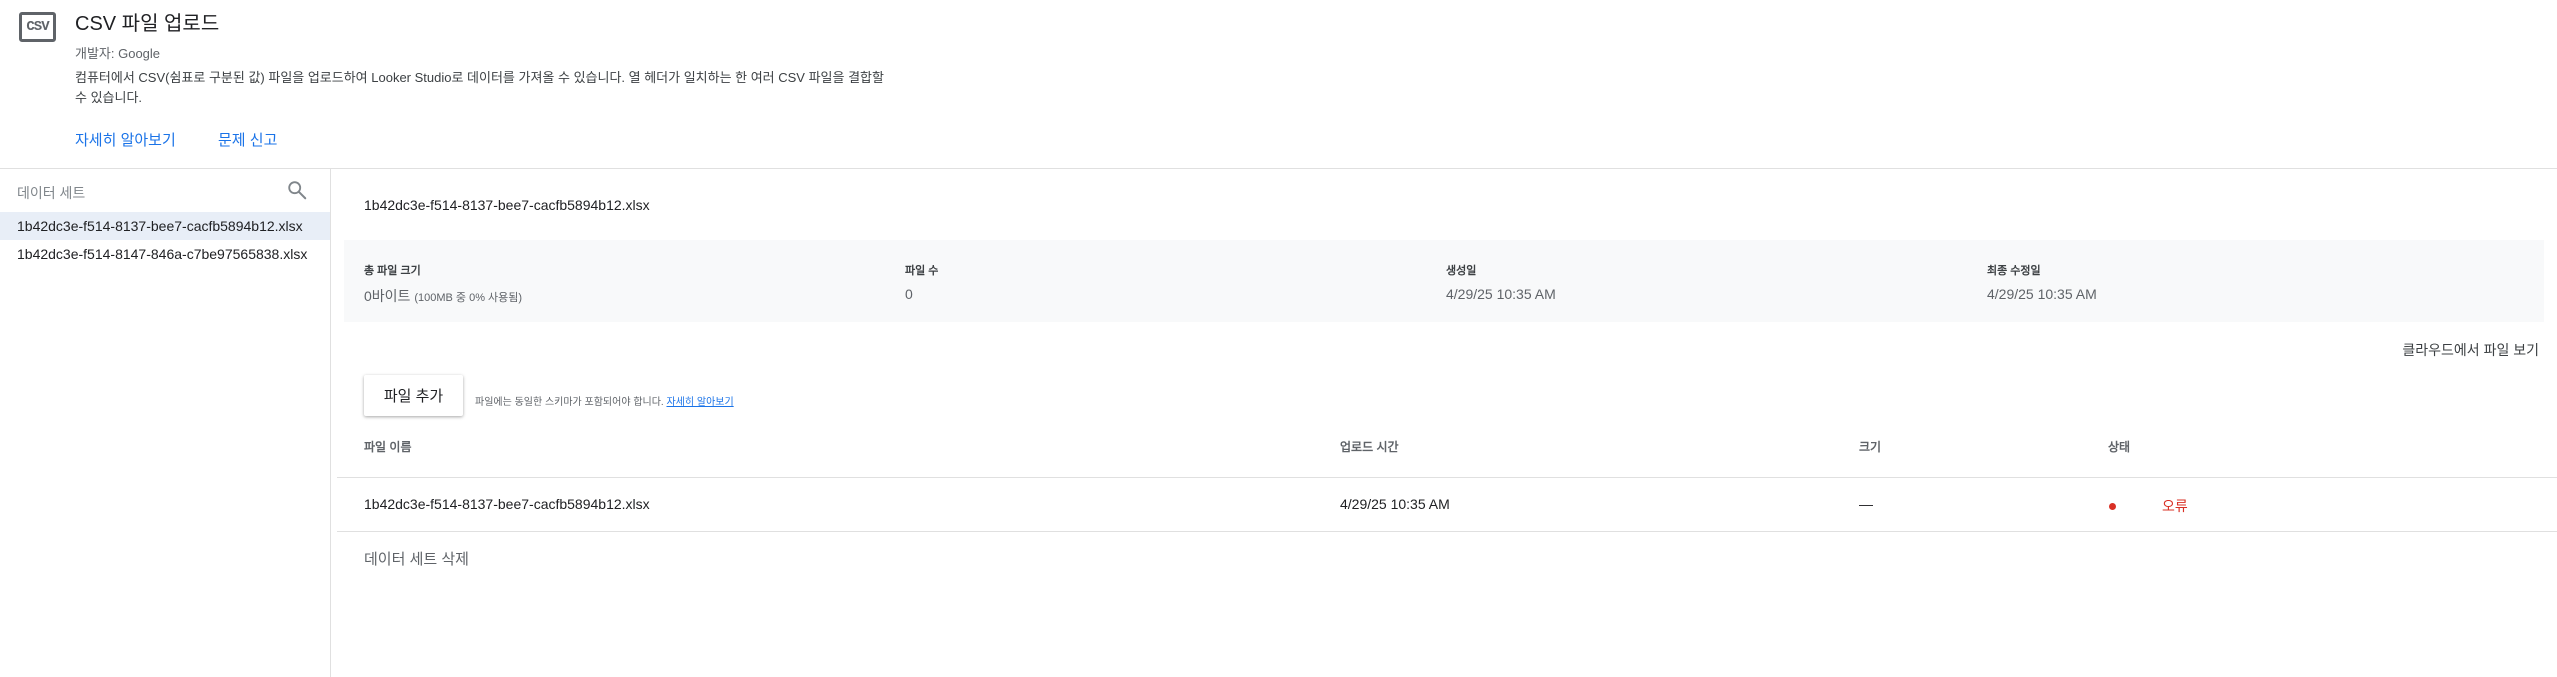 The image size is (2557, 677). What do you see at coordinates (2014, 271) in the screenshot?
I see `modified-date-label: 최종 수정일` at bounding box center [2014, 271].